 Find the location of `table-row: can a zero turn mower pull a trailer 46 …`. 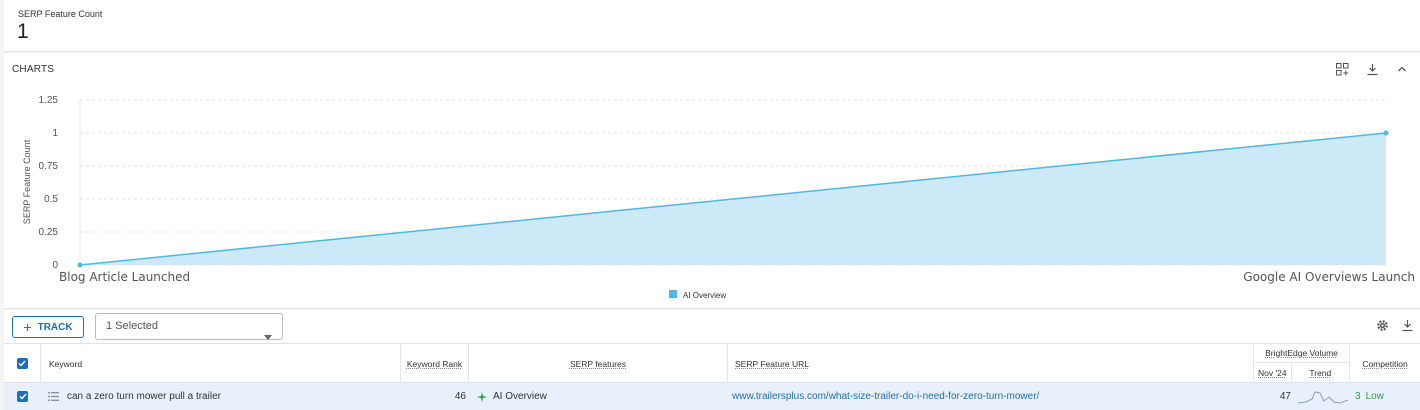

table-row: can a zero turn mower pull a trailer 46 … is located at coordinates (712, 396).